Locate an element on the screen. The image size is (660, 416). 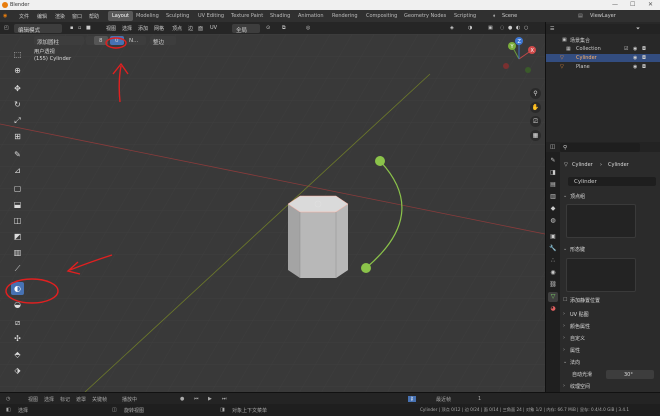
vertex-groups-list is located at coordinates (601, 221).